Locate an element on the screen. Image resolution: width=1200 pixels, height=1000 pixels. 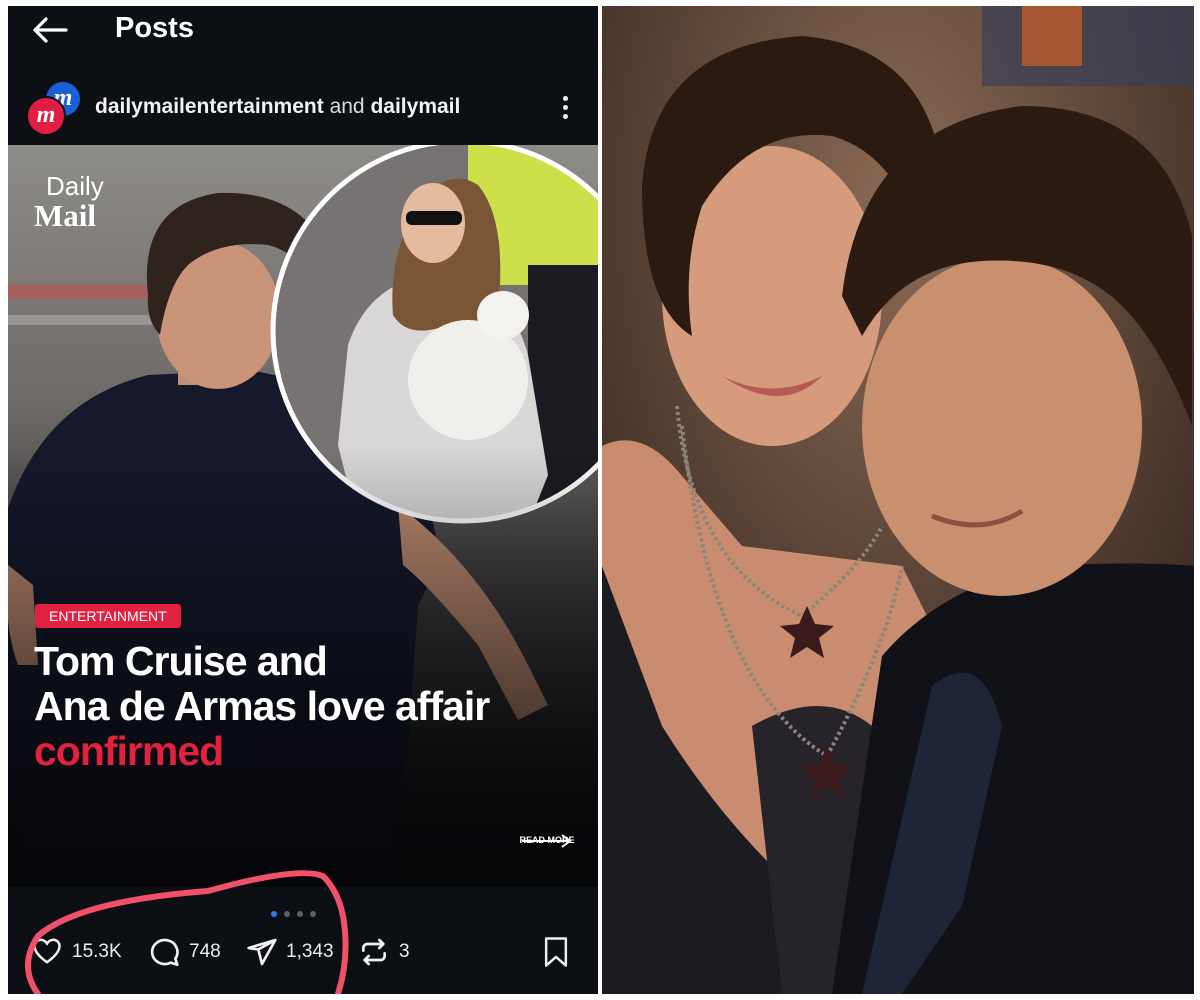
daily-mail-logo: Daily Mail is located at coordinates (84, 201).